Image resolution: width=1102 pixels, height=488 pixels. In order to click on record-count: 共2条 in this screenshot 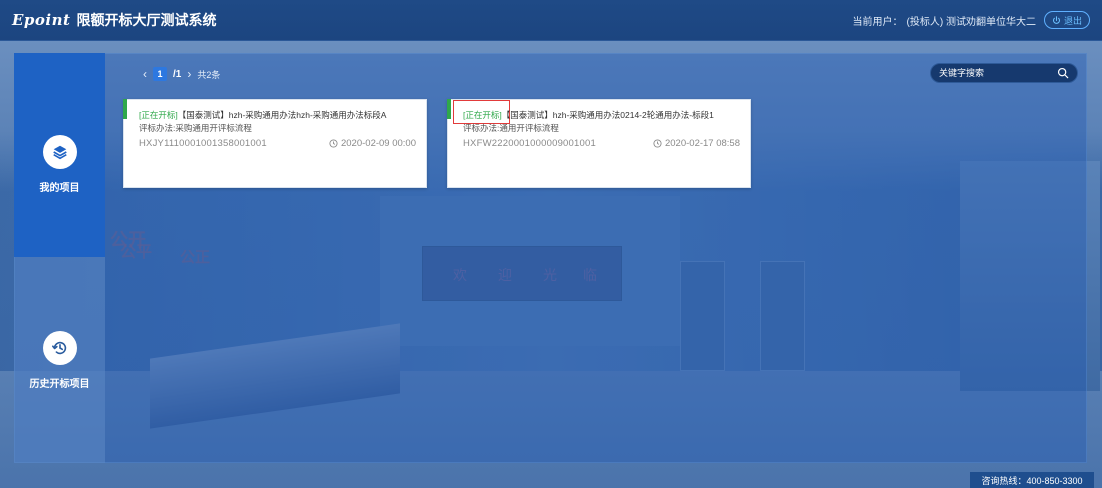, I will do `click(209, 74)`.